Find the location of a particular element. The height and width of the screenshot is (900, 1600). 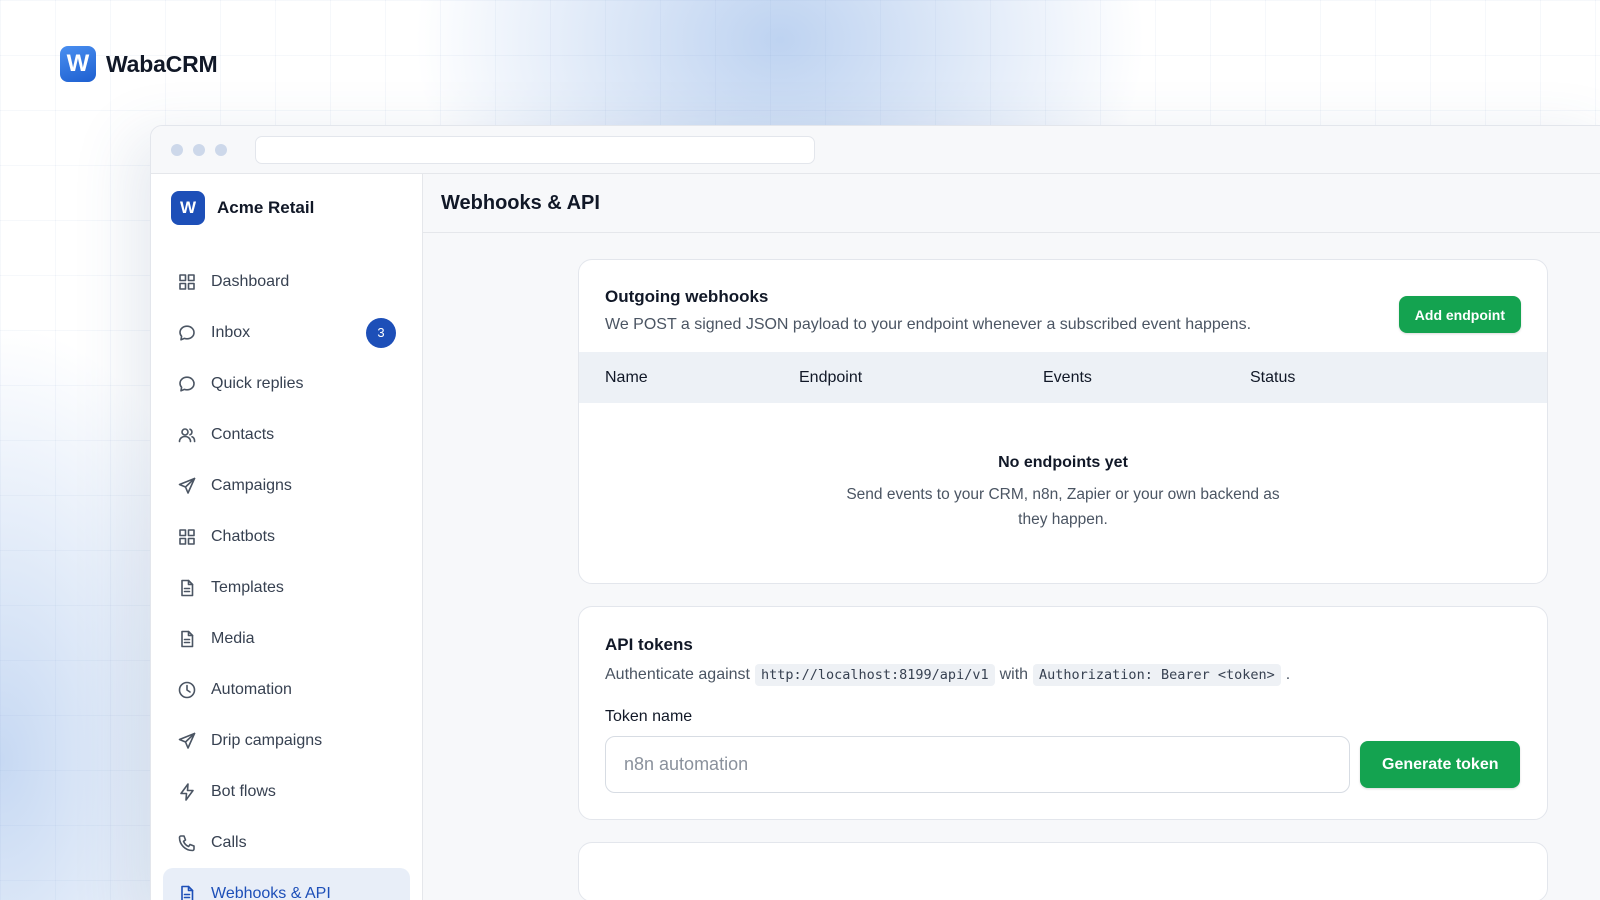

column-header-events: Events is located at coordinates (1146, 378).